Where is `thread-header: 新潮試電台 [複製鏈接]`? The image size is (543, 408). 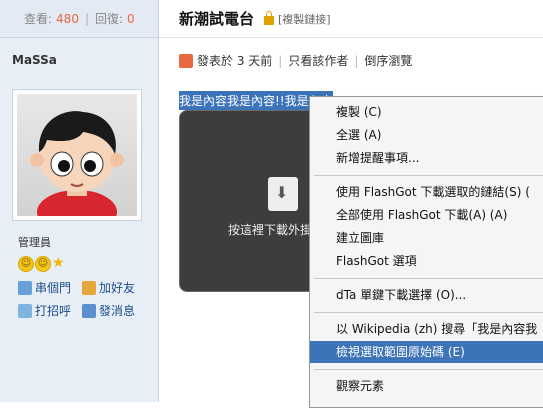
thread-header: 新潮試電台 [複製鏈接] is located at coordinates (351, 19).